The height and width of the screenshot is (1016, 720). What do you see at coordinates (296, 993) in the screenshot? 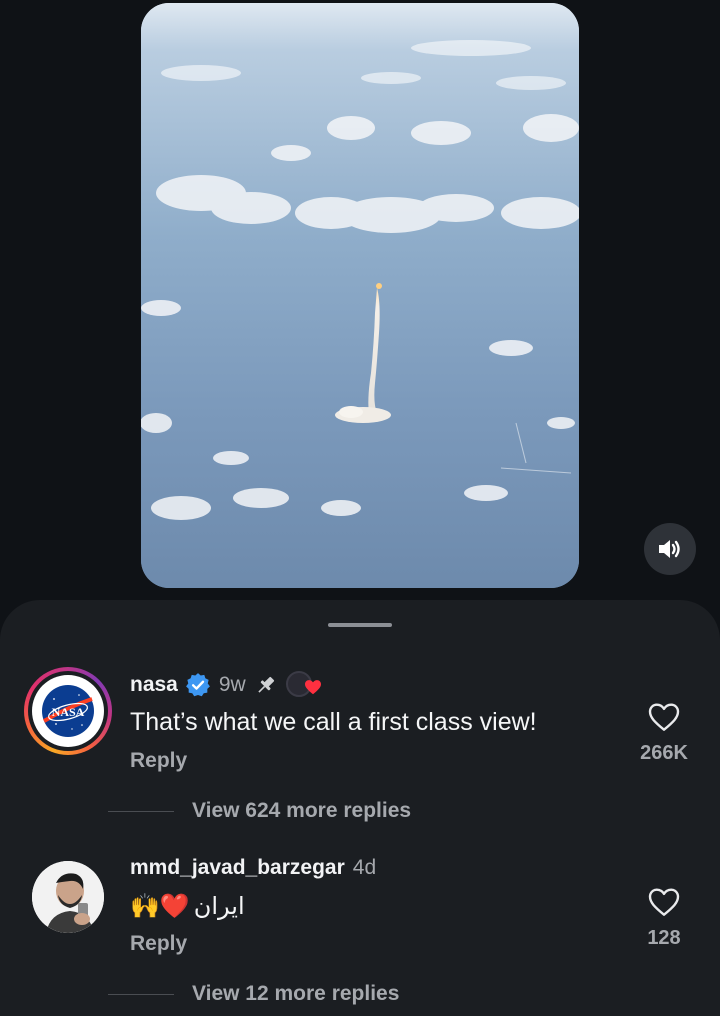
I see `view-more-replies-label: View 12 more replies` at bounding box center [296, 993].